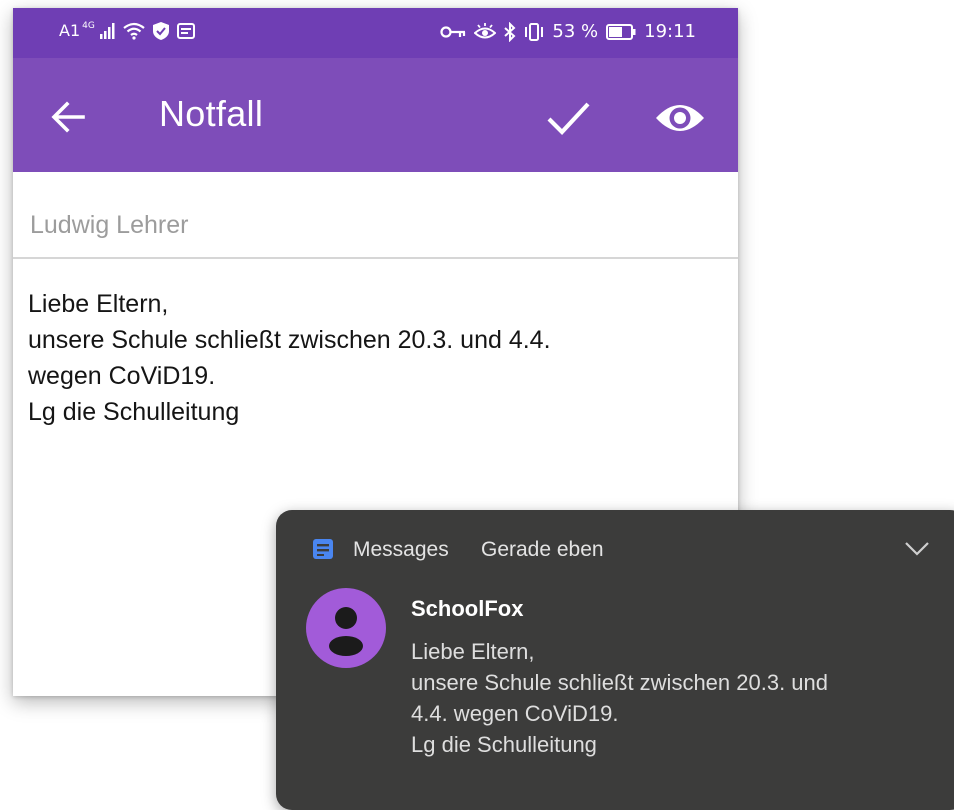 Image resolution: width=954 pixels, height=810 pixels. I want to click on vibrate-icon, so click(534, 31).